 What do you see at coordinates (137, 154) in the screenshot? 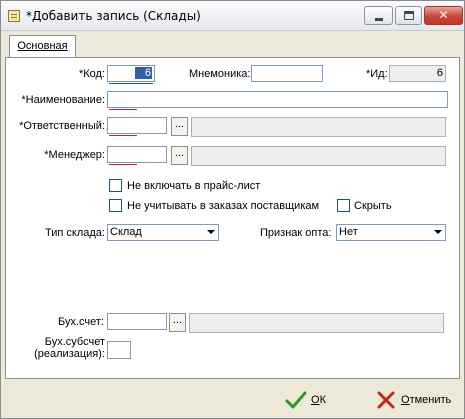
I see `manager-field` at bounding box center [137, 154].